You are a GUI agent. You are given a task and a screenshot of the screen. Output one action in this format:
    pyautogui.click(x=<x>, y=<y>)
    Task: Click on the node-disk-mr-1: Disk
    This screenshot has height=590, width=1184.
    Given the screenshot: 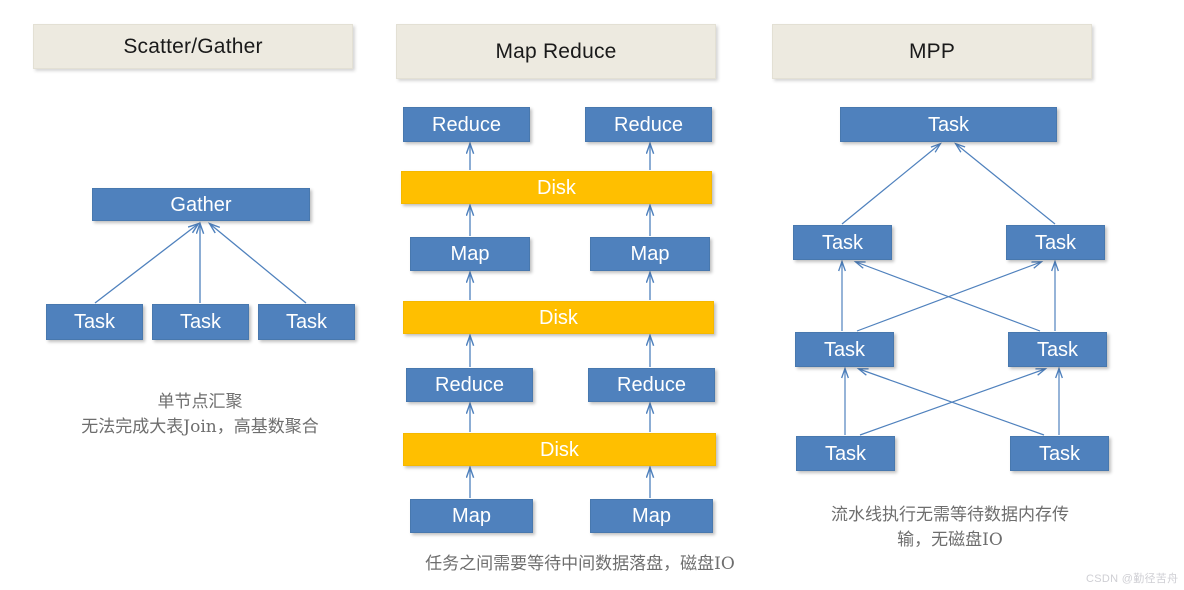 What is the action you would take?
    pyautogui.click(x=556, y=187)
    